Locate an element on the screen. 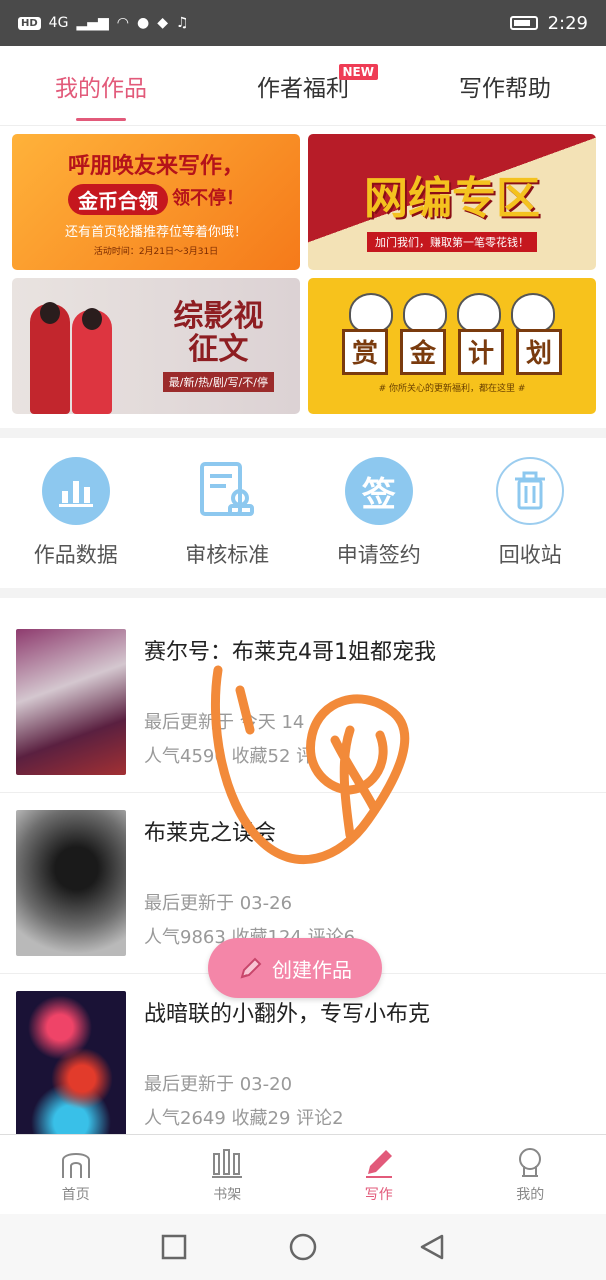  battery-icon is located at coordinates (523, 23).